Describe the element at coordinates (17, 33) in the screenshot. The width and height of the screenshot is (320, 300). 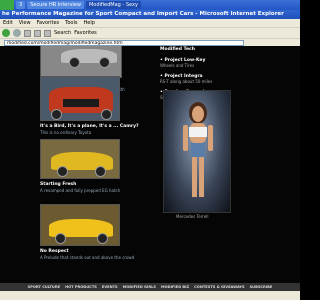
I see `forward-icon` at that location.